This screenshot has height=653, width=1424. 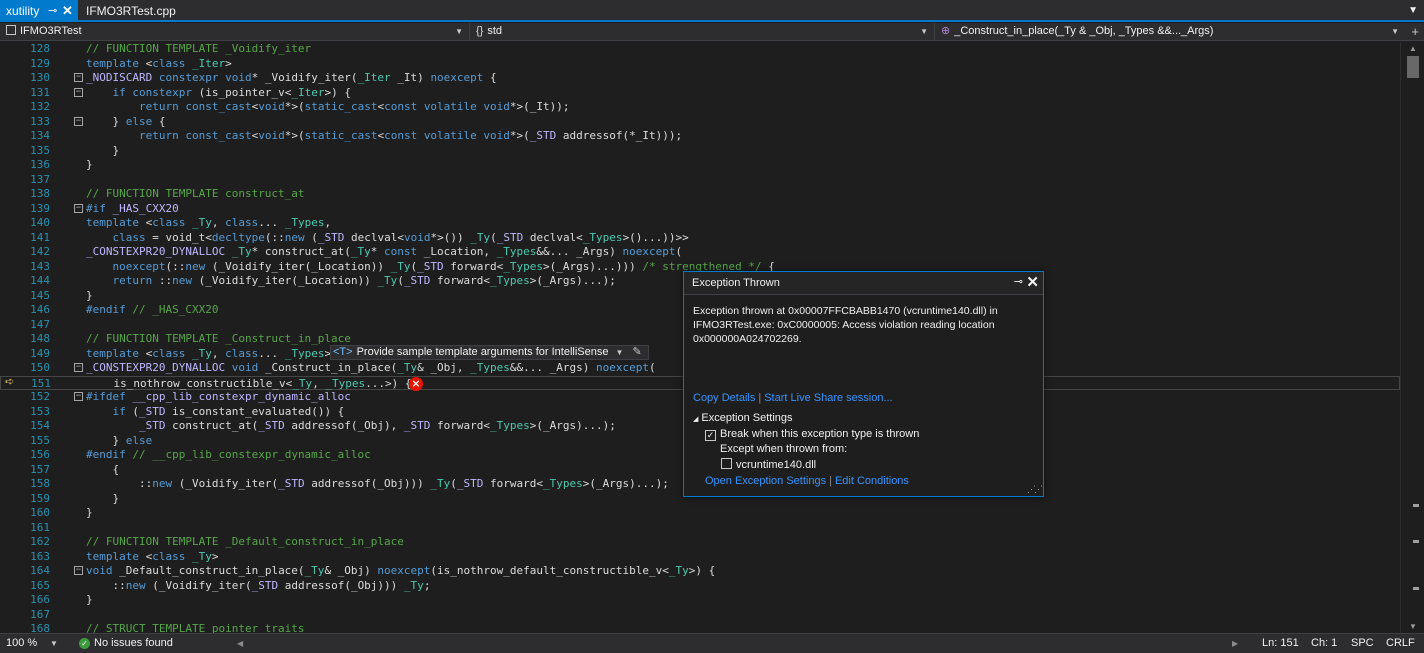 What do you see at coordinates (128, 11) in the screenshot?
I see `tab-ifmo3rtest-cpp: IFMO3RTest.cpp` at bounding box center [128, 11].